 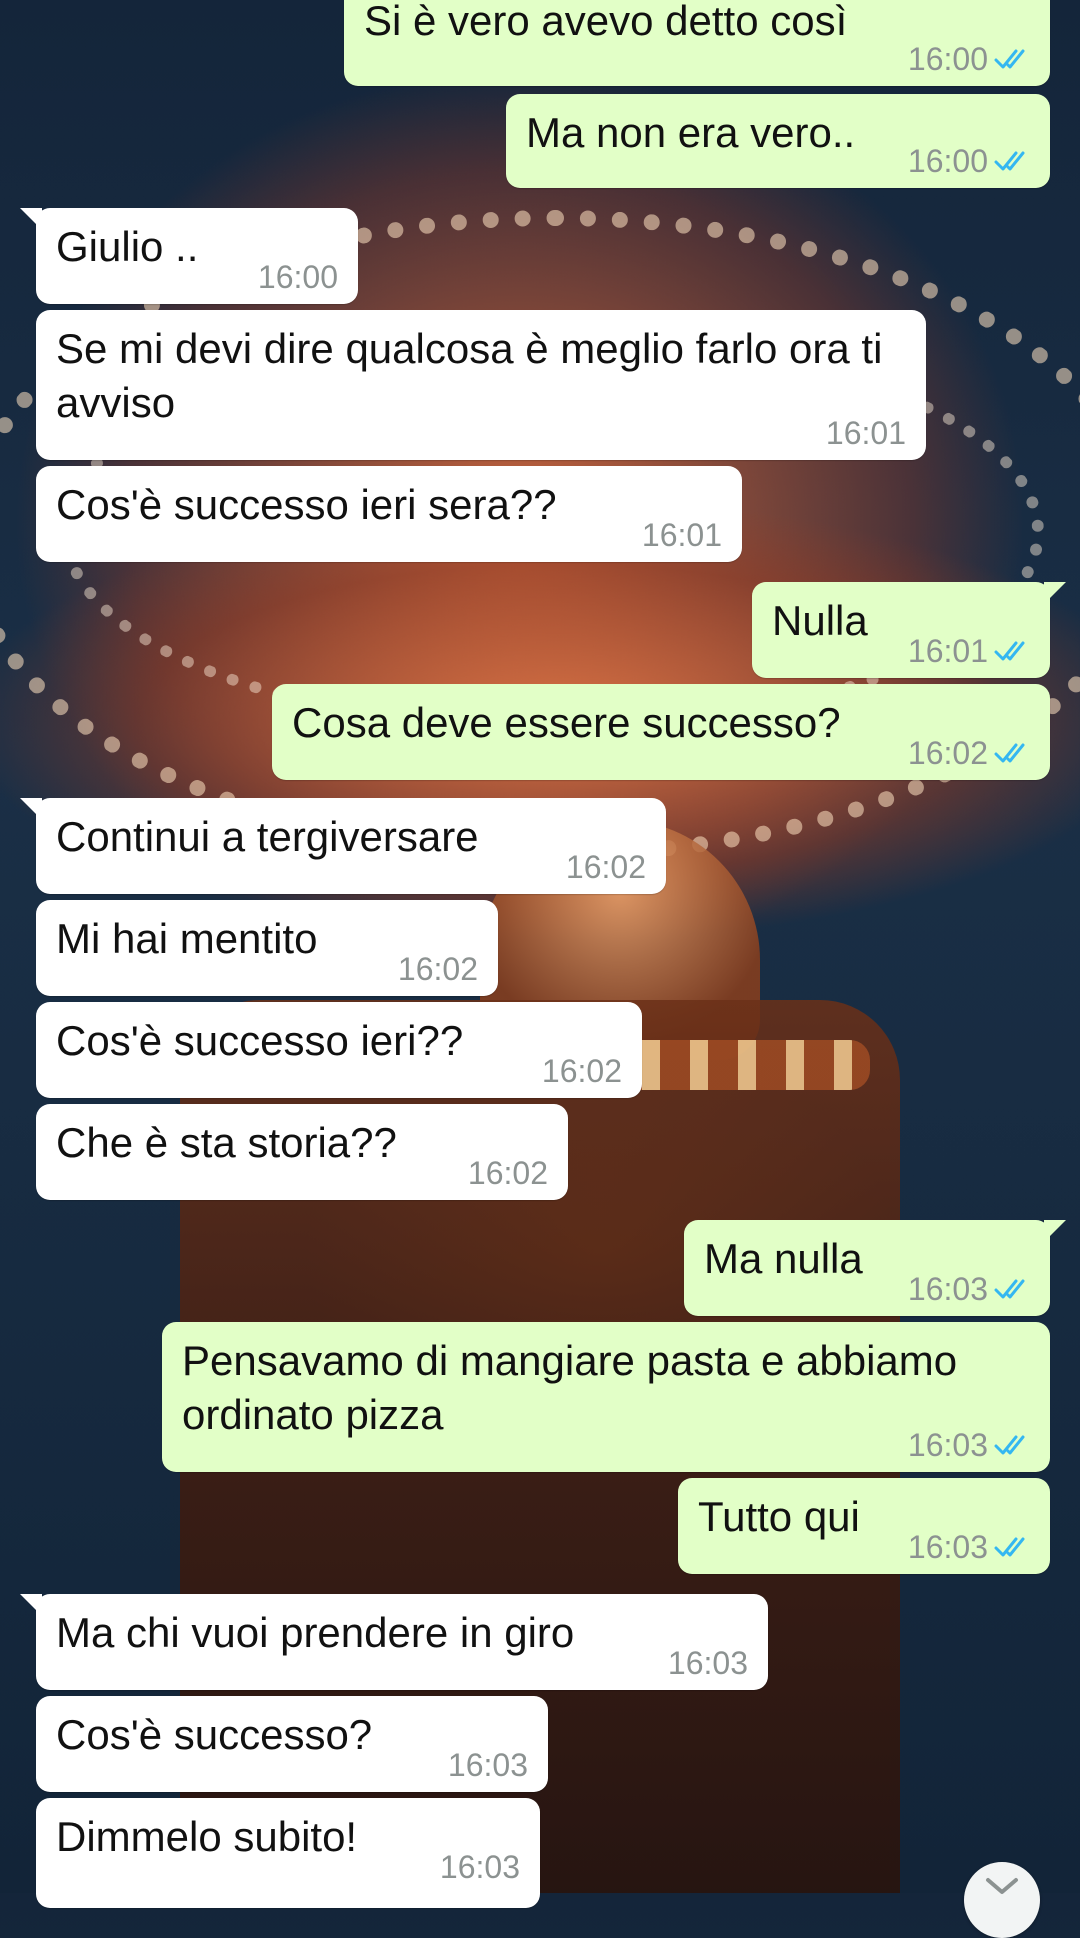 I want to click on incoming-message: Giulio .. 16:00, so click(x=189, y=256).